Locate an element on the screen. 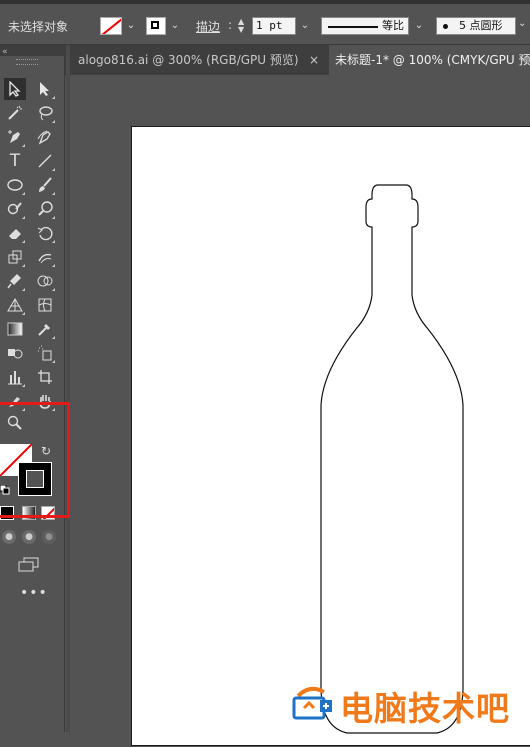 This screenshot has width=530, height=747. tab-label: alogo816.ai @ 300% (RGB/GPU 预览) is located at coordinates (188, 60).